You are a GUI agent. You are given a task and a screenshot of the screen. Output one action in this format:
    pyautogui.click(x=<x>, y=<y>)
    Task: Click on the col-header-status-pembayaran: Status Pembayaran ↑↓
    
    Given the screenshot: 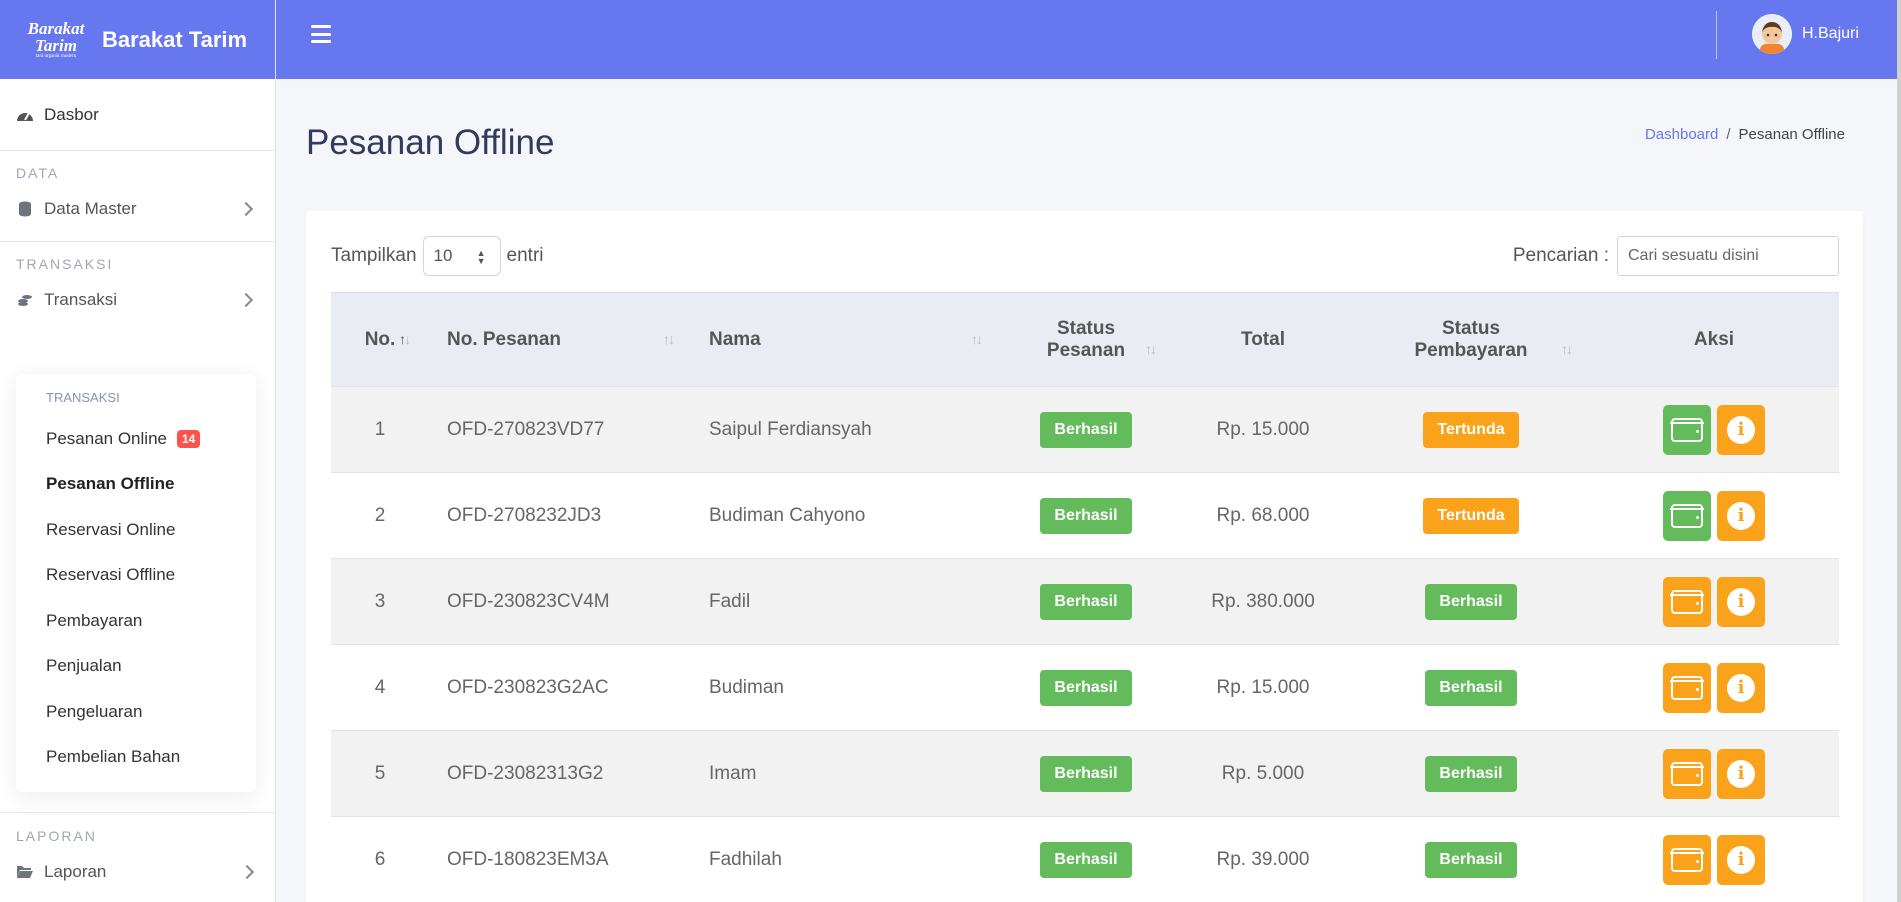 What is the action you would take?
    pyautogui.click(x=1471, y=339)
    